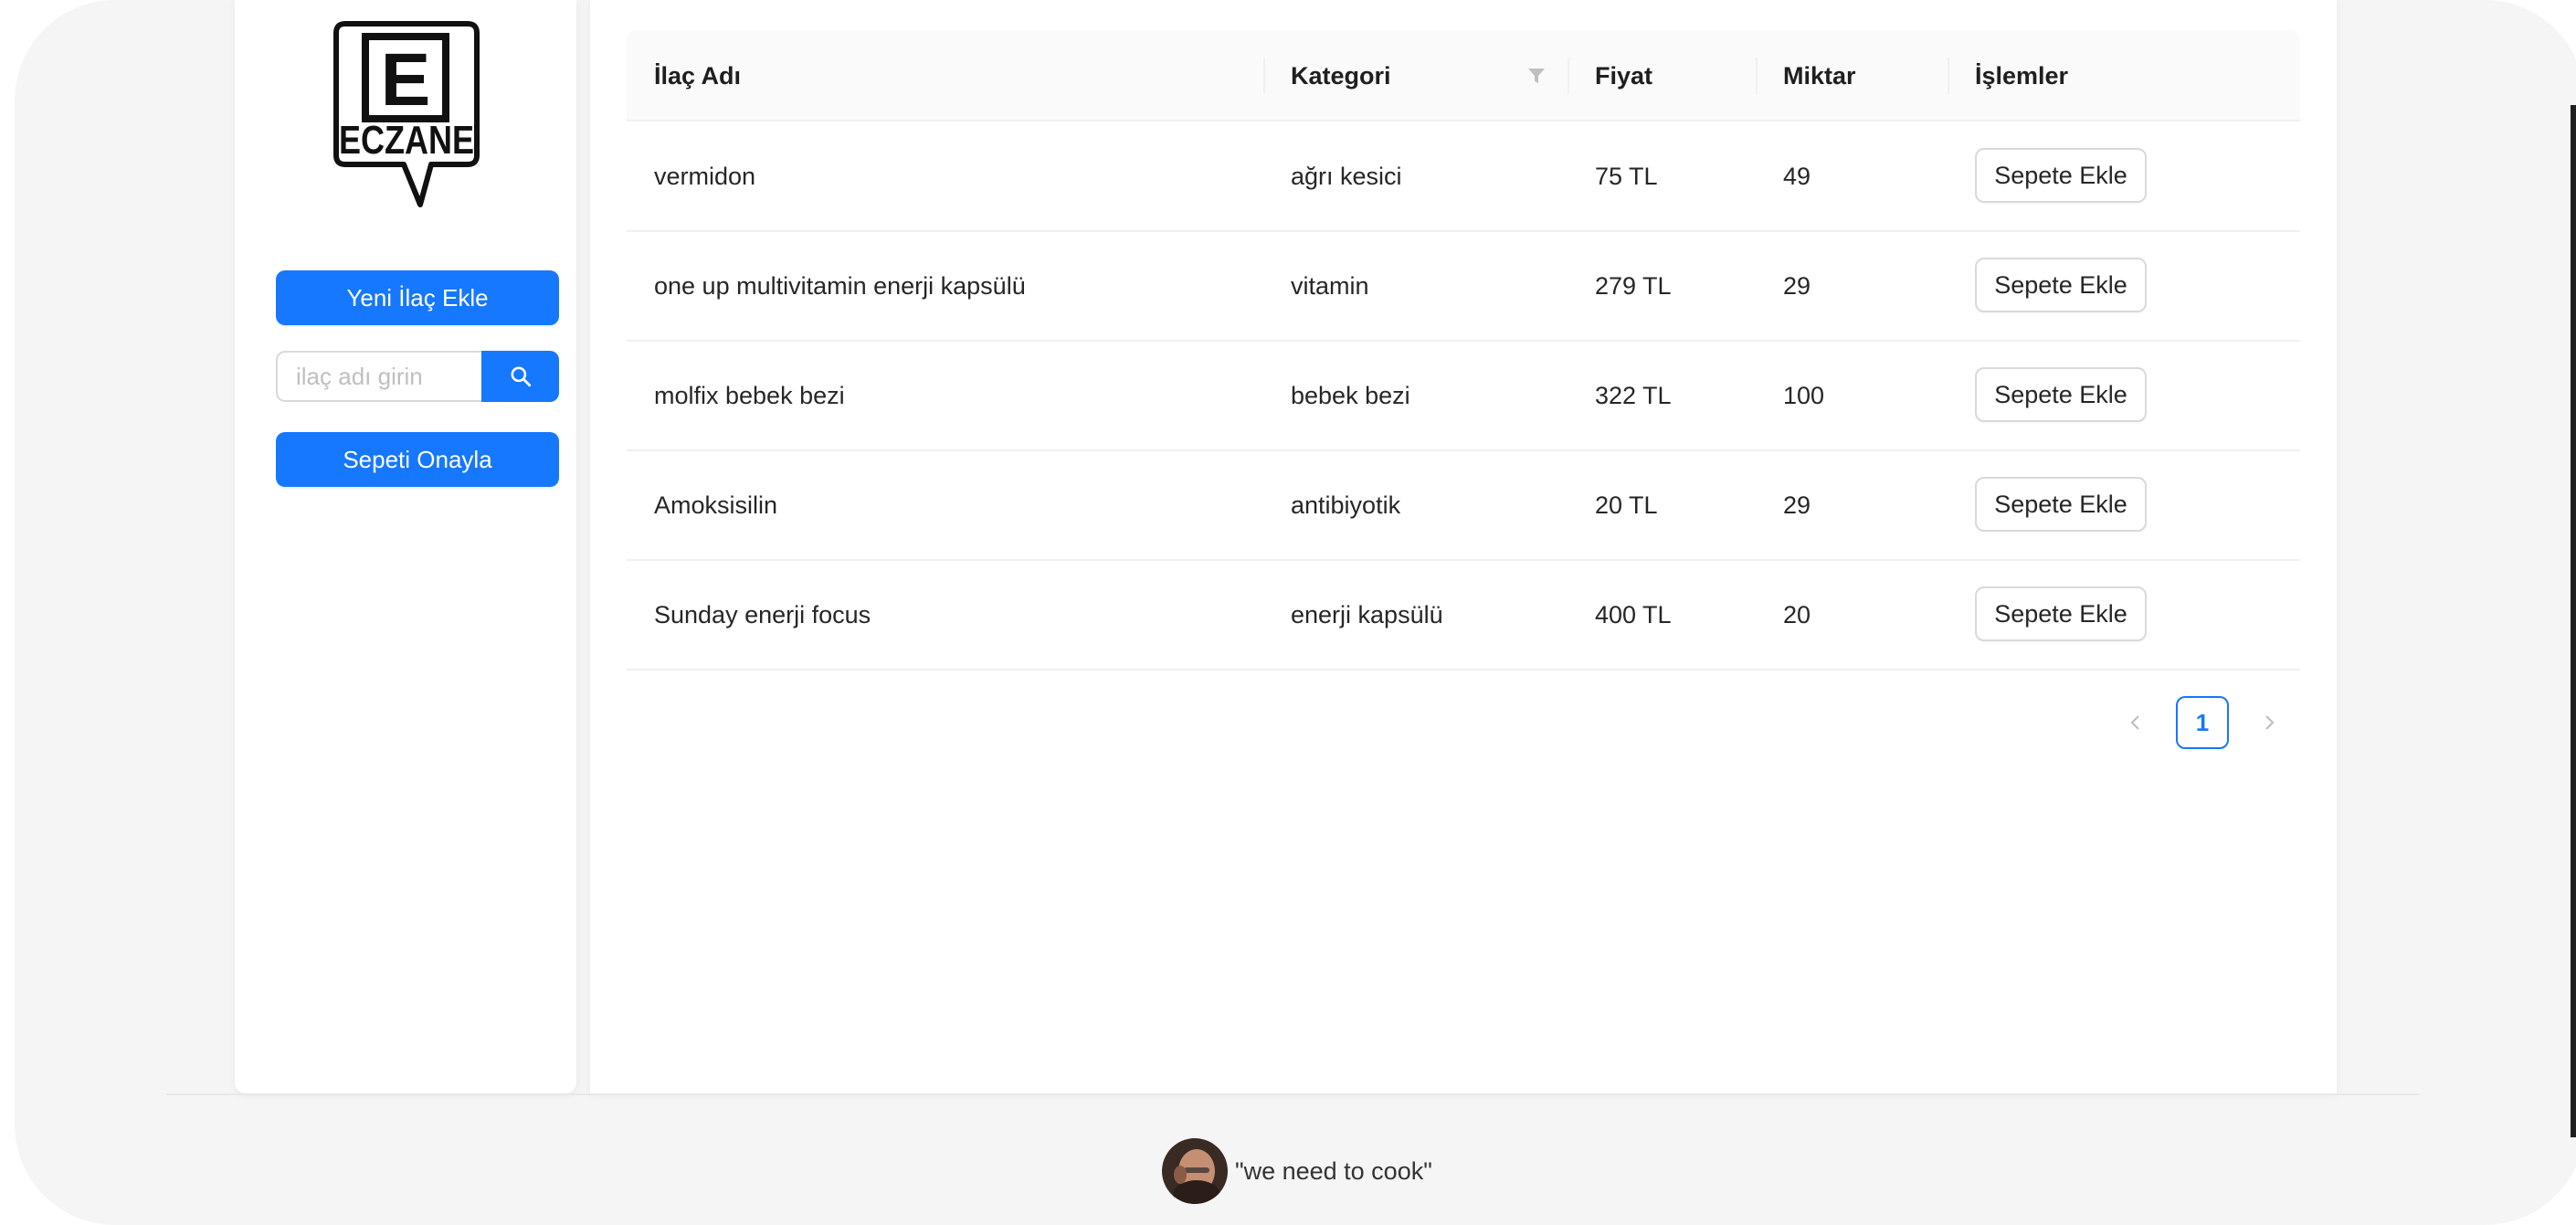 Image resolution: width=2576 pixels, height=1225 pixels. I want to click on medicine-category: ağrı kesici, so click(1346, 176).